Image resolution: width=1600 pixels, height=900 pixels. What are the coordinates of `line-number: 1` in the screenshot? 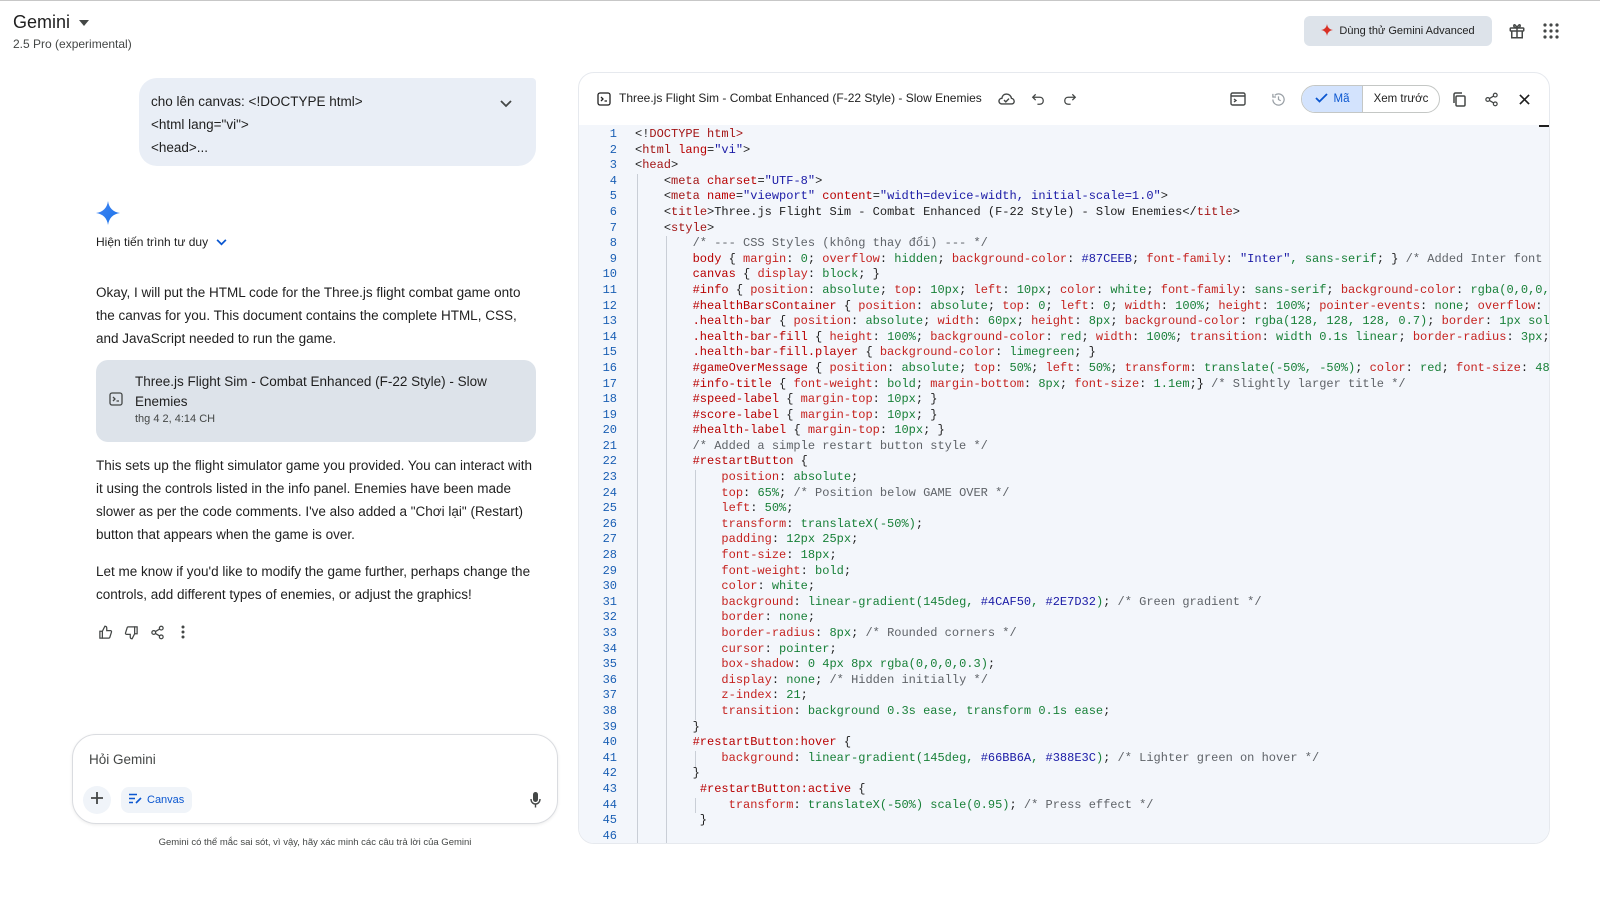 It's located at (613, 134).